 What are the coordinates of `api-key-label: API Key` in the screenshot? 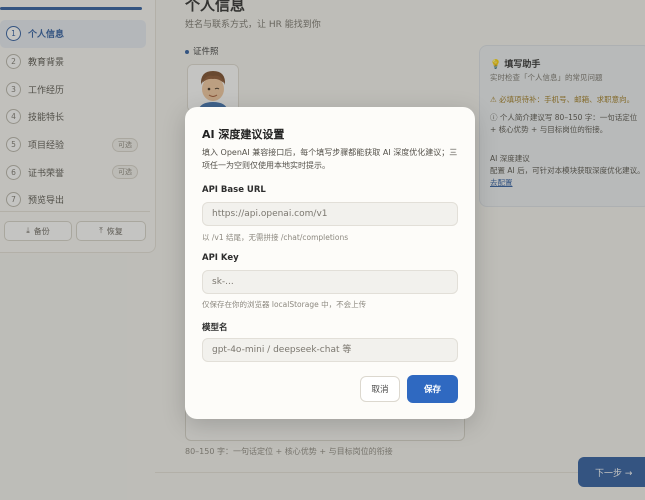 It's located at (220, 258).